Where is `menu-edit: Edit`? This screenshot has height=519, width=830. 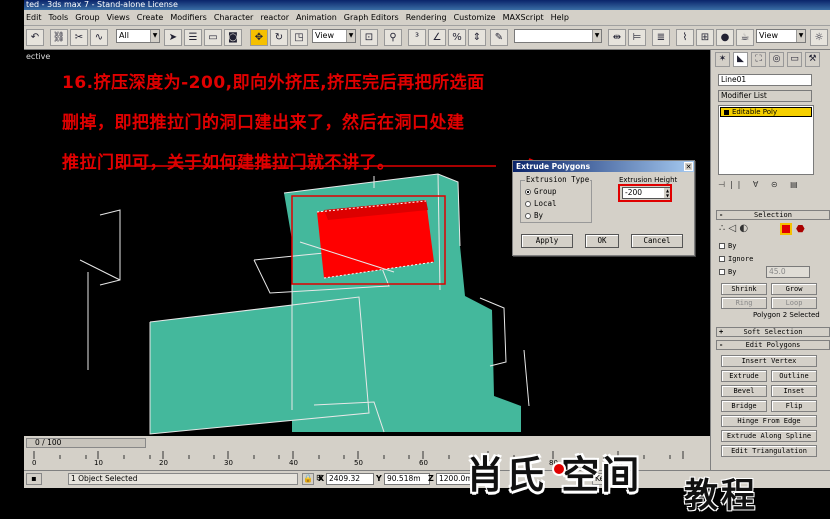
menu-edit: Edit is located at coordinates (34, 17).